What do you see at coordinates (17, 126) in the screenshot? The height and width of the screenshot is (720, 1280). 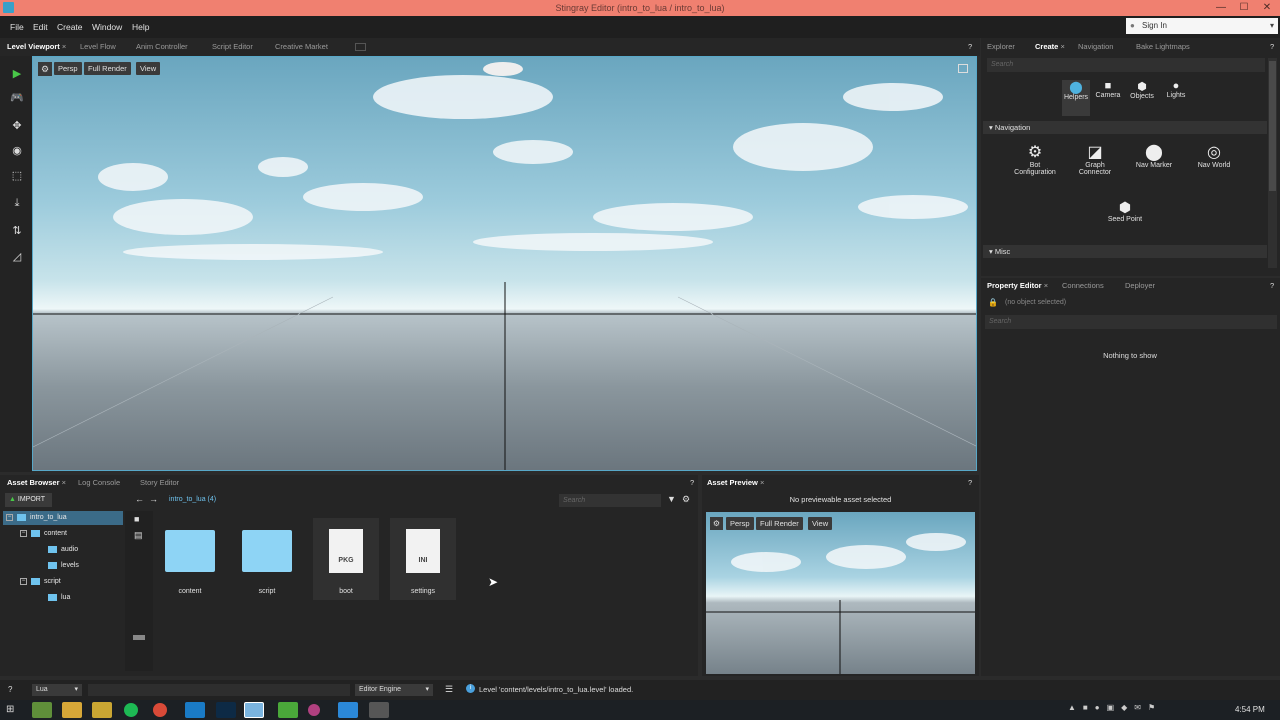 I see `move-tool-icon: ✥` at bounding box center [17, 126].